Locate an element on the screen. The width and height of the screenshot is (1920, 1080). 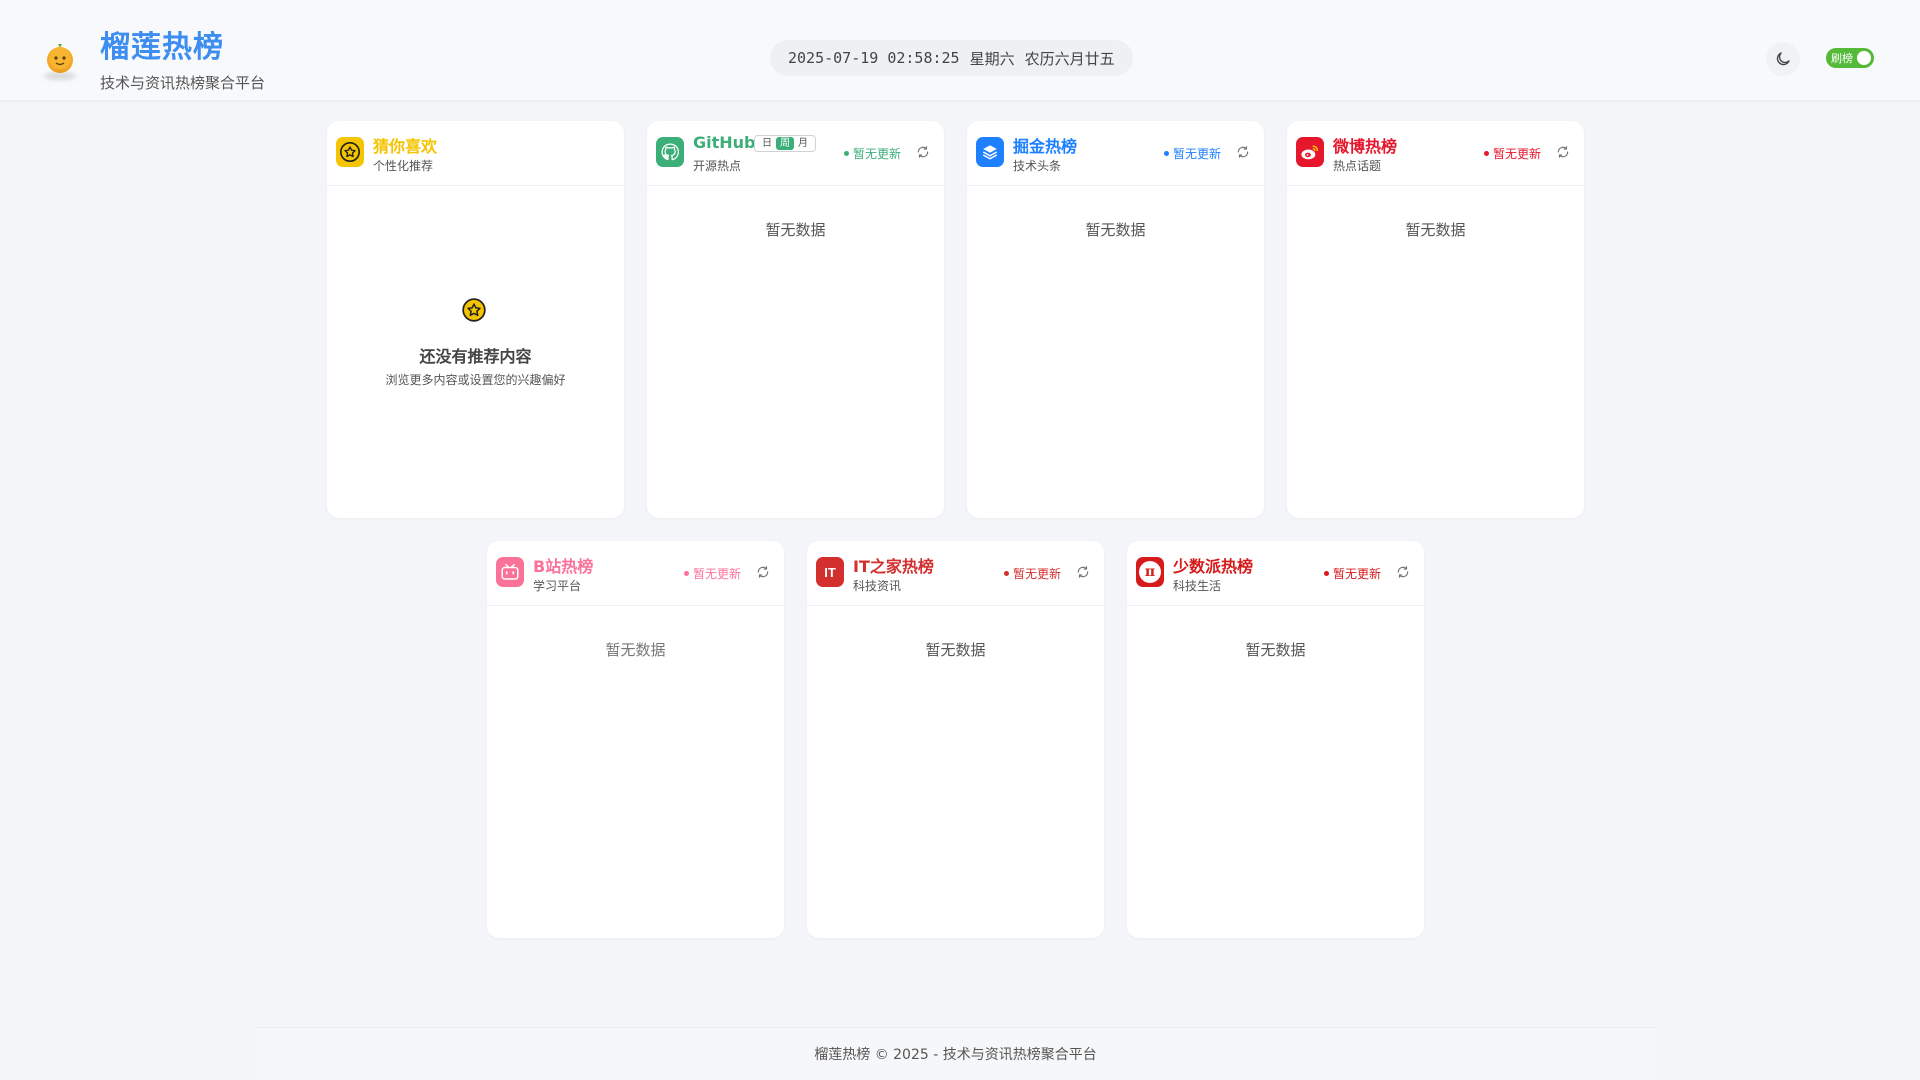
datetime-weekday: 星期六 is located at coordinates (992, 58).